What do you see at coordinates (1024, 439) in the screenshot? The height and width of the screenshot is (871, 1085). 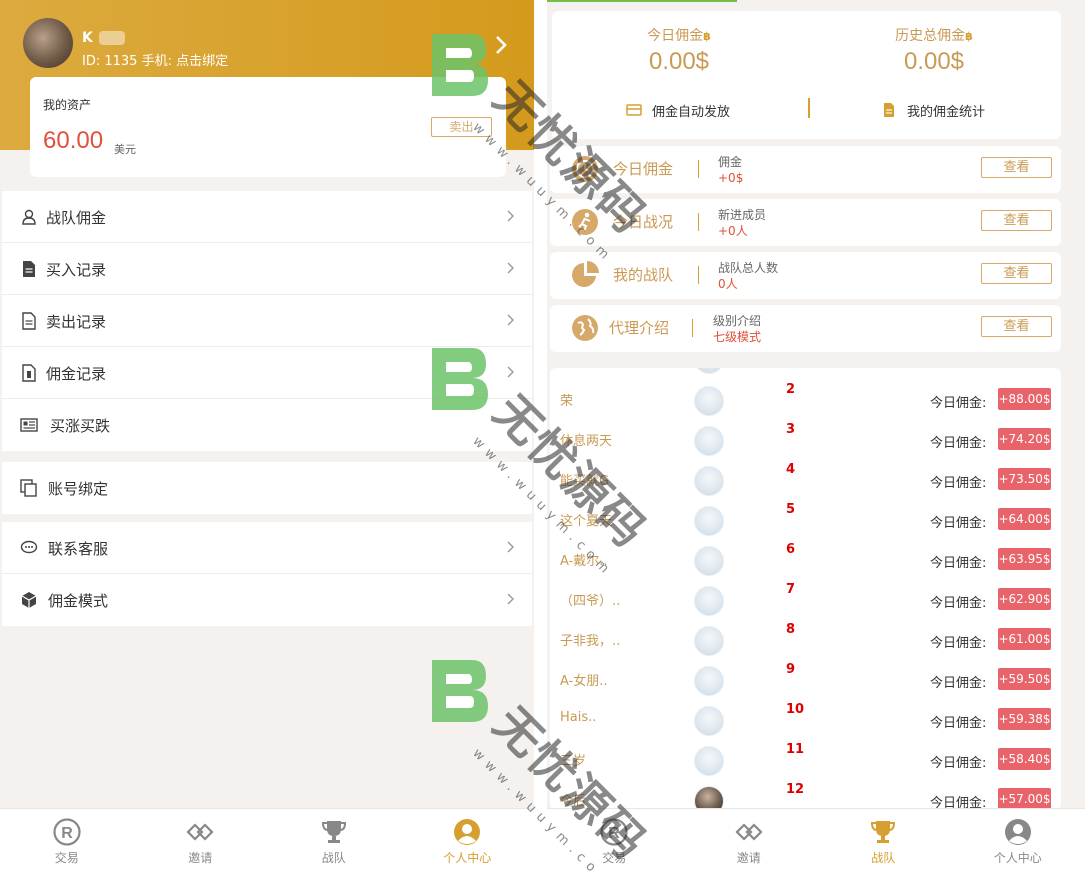 I see `commission-amount-badge: +74.20$` at bounding box center [1024, 439].